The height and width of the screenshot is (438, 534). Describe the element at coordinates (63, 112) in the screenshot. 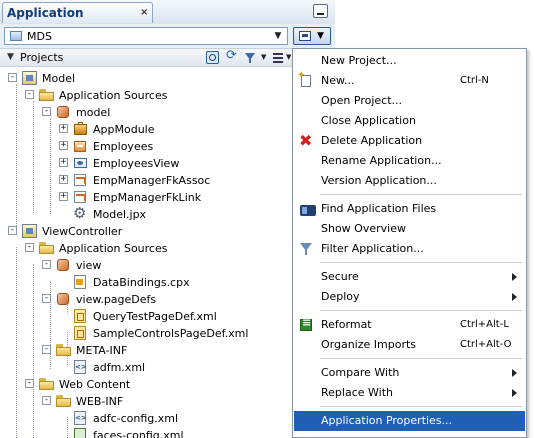

I see `package-icon` at that location.